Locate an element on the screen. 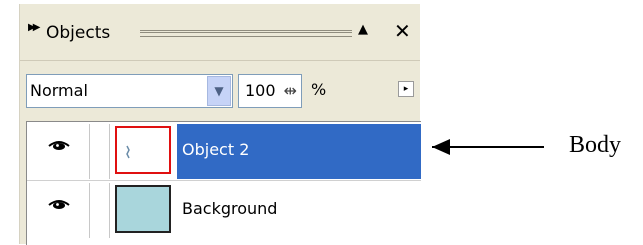  object-row: Object 2 is located at coordinates (224, 151).